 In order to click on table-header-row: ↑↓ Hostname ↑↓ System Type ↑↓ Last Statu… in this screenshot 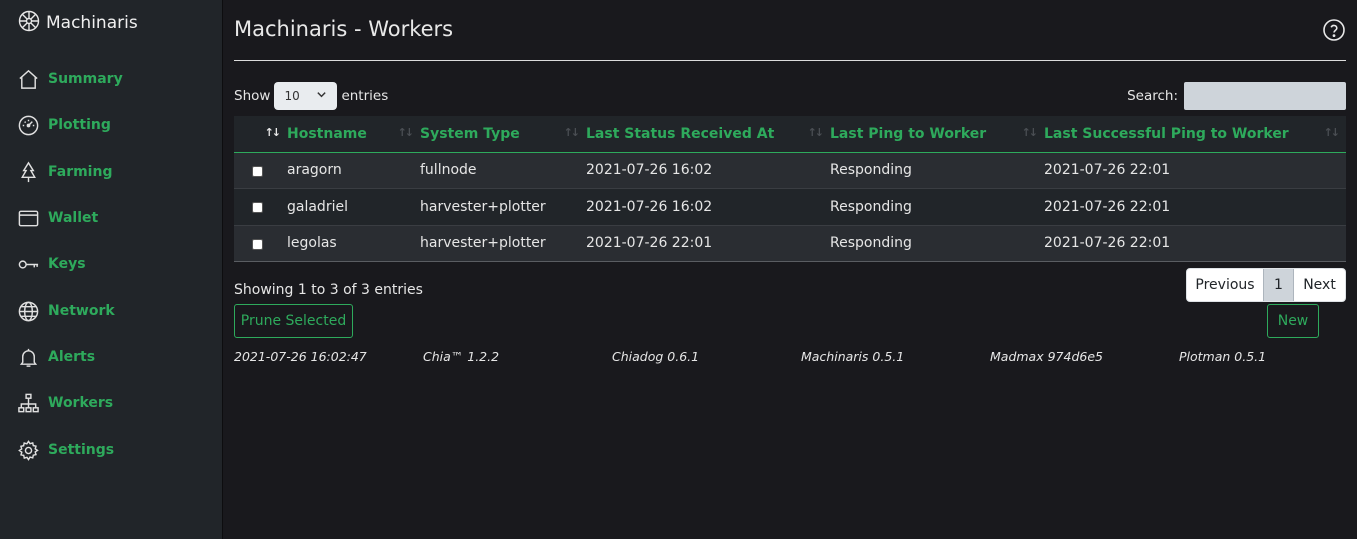, I will do `click(790, 134)`.